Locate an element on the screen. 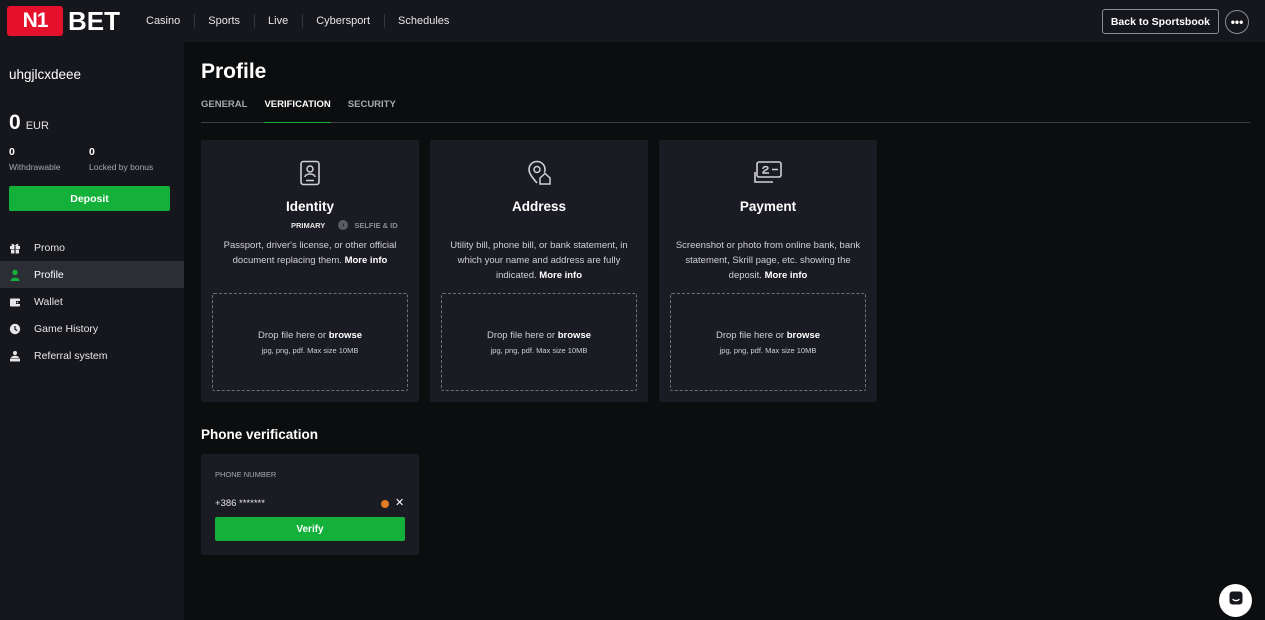 Image resolution: width=1265 pixels, height=620 pixels. chat-icon is located at coordinates (1236, 600).